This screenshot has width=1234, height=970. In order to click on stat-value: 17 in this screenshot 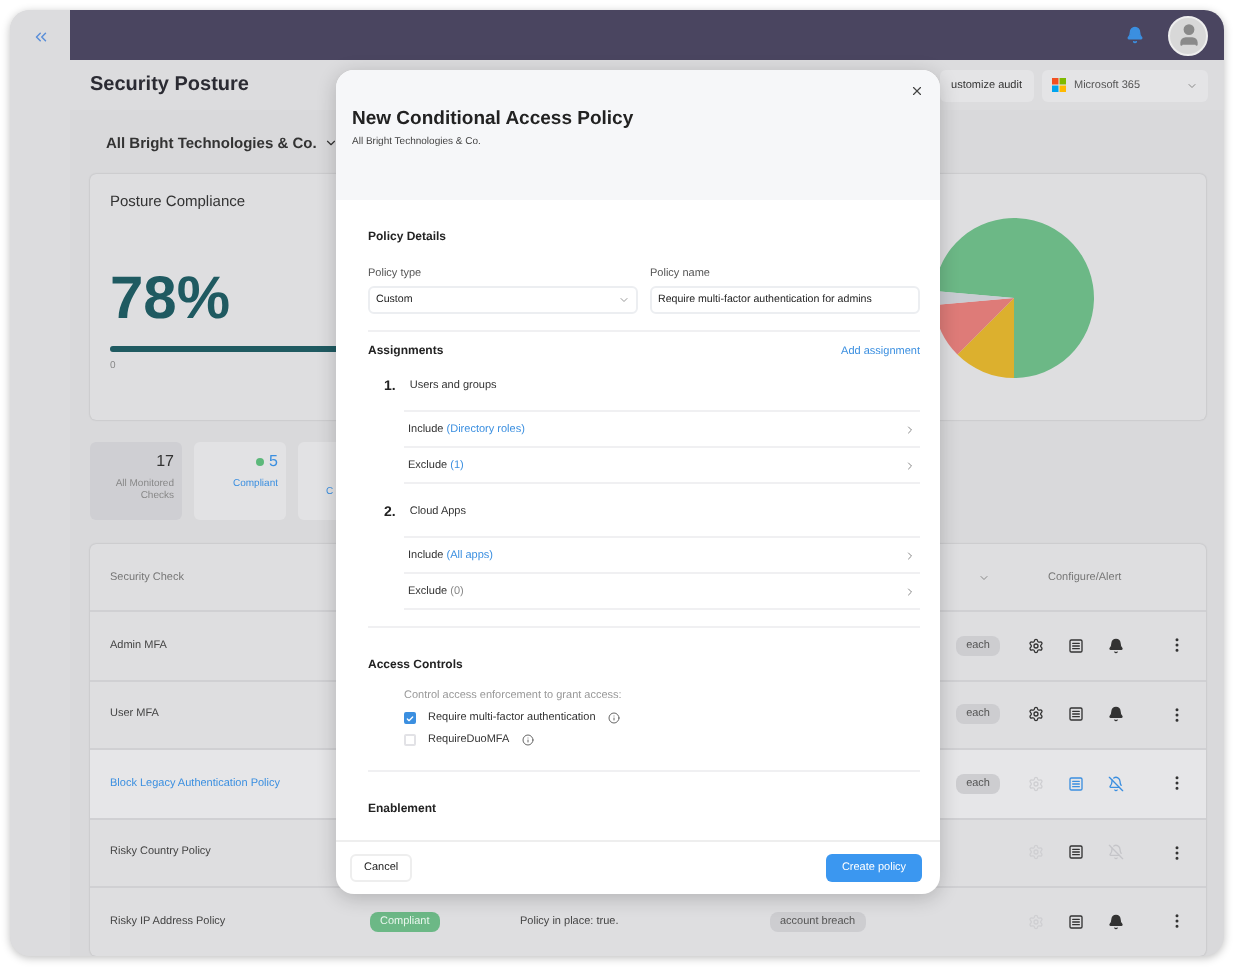, I will do `click(165, 461)`.